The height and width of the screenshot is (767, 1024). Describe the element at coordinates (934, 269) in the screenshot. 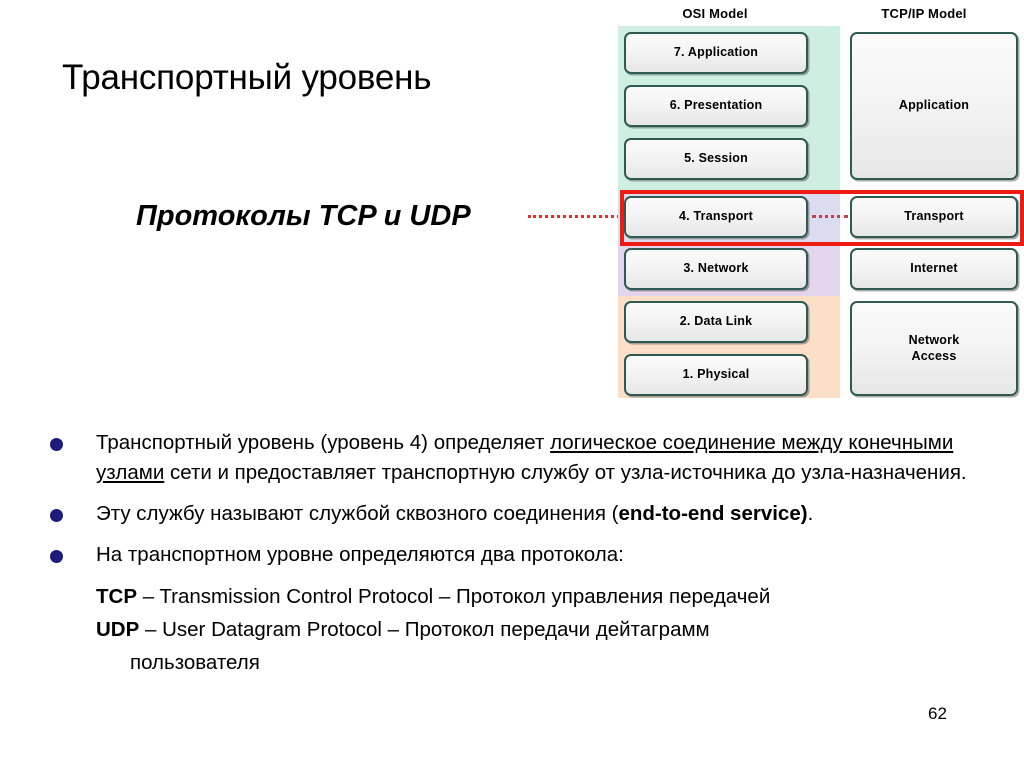

I see `tcpip-layer-internet: Internet` at that location.